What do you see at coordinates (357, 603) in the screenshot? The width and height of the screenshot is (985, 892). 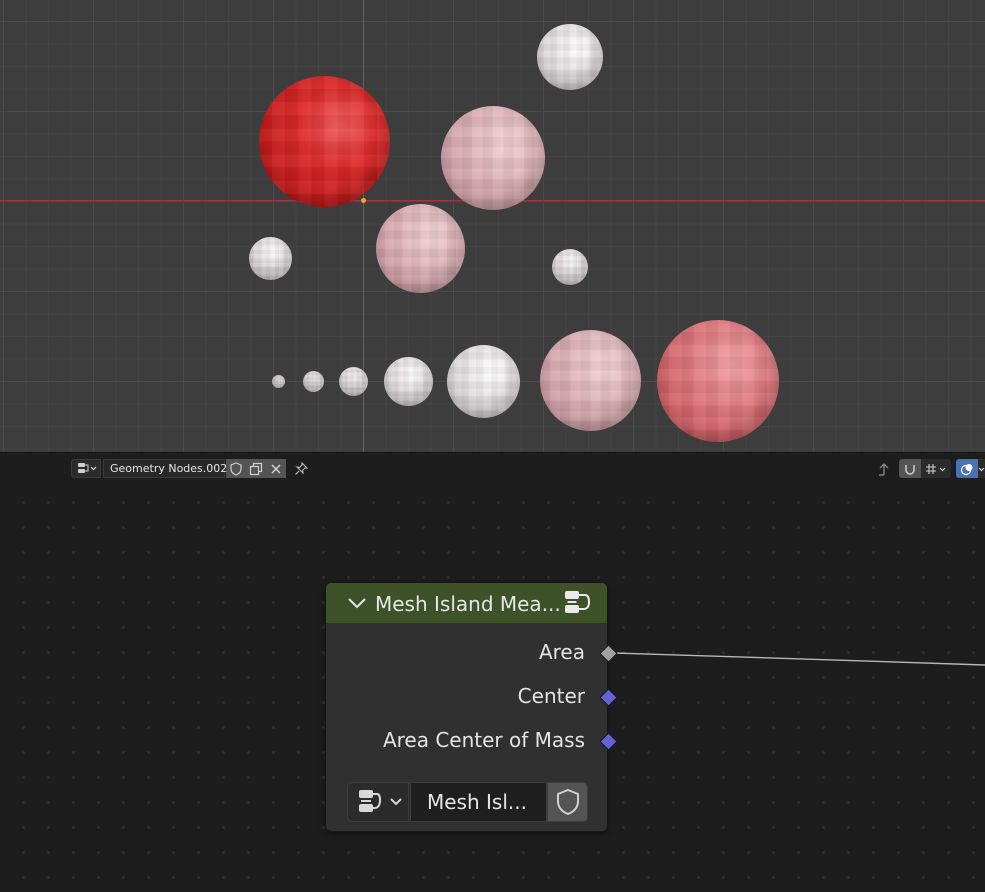 I see `collapse-chevron-icon` at bounding box center [357, 603].